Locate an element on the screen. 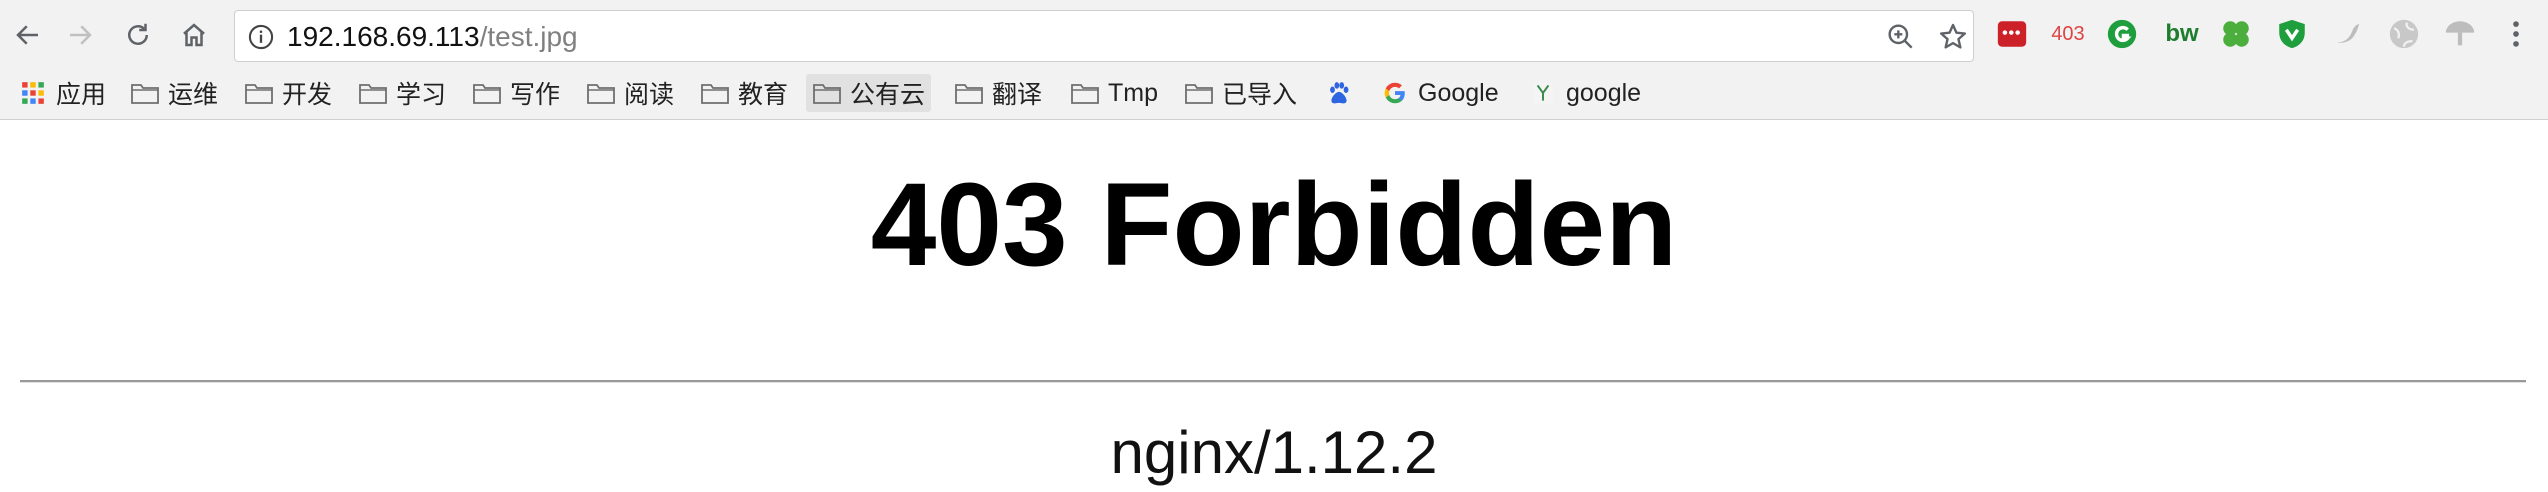 The width and height of the screenshot is (2548, 492). mushroom-extension-button is located at coordinates (2460, 34).